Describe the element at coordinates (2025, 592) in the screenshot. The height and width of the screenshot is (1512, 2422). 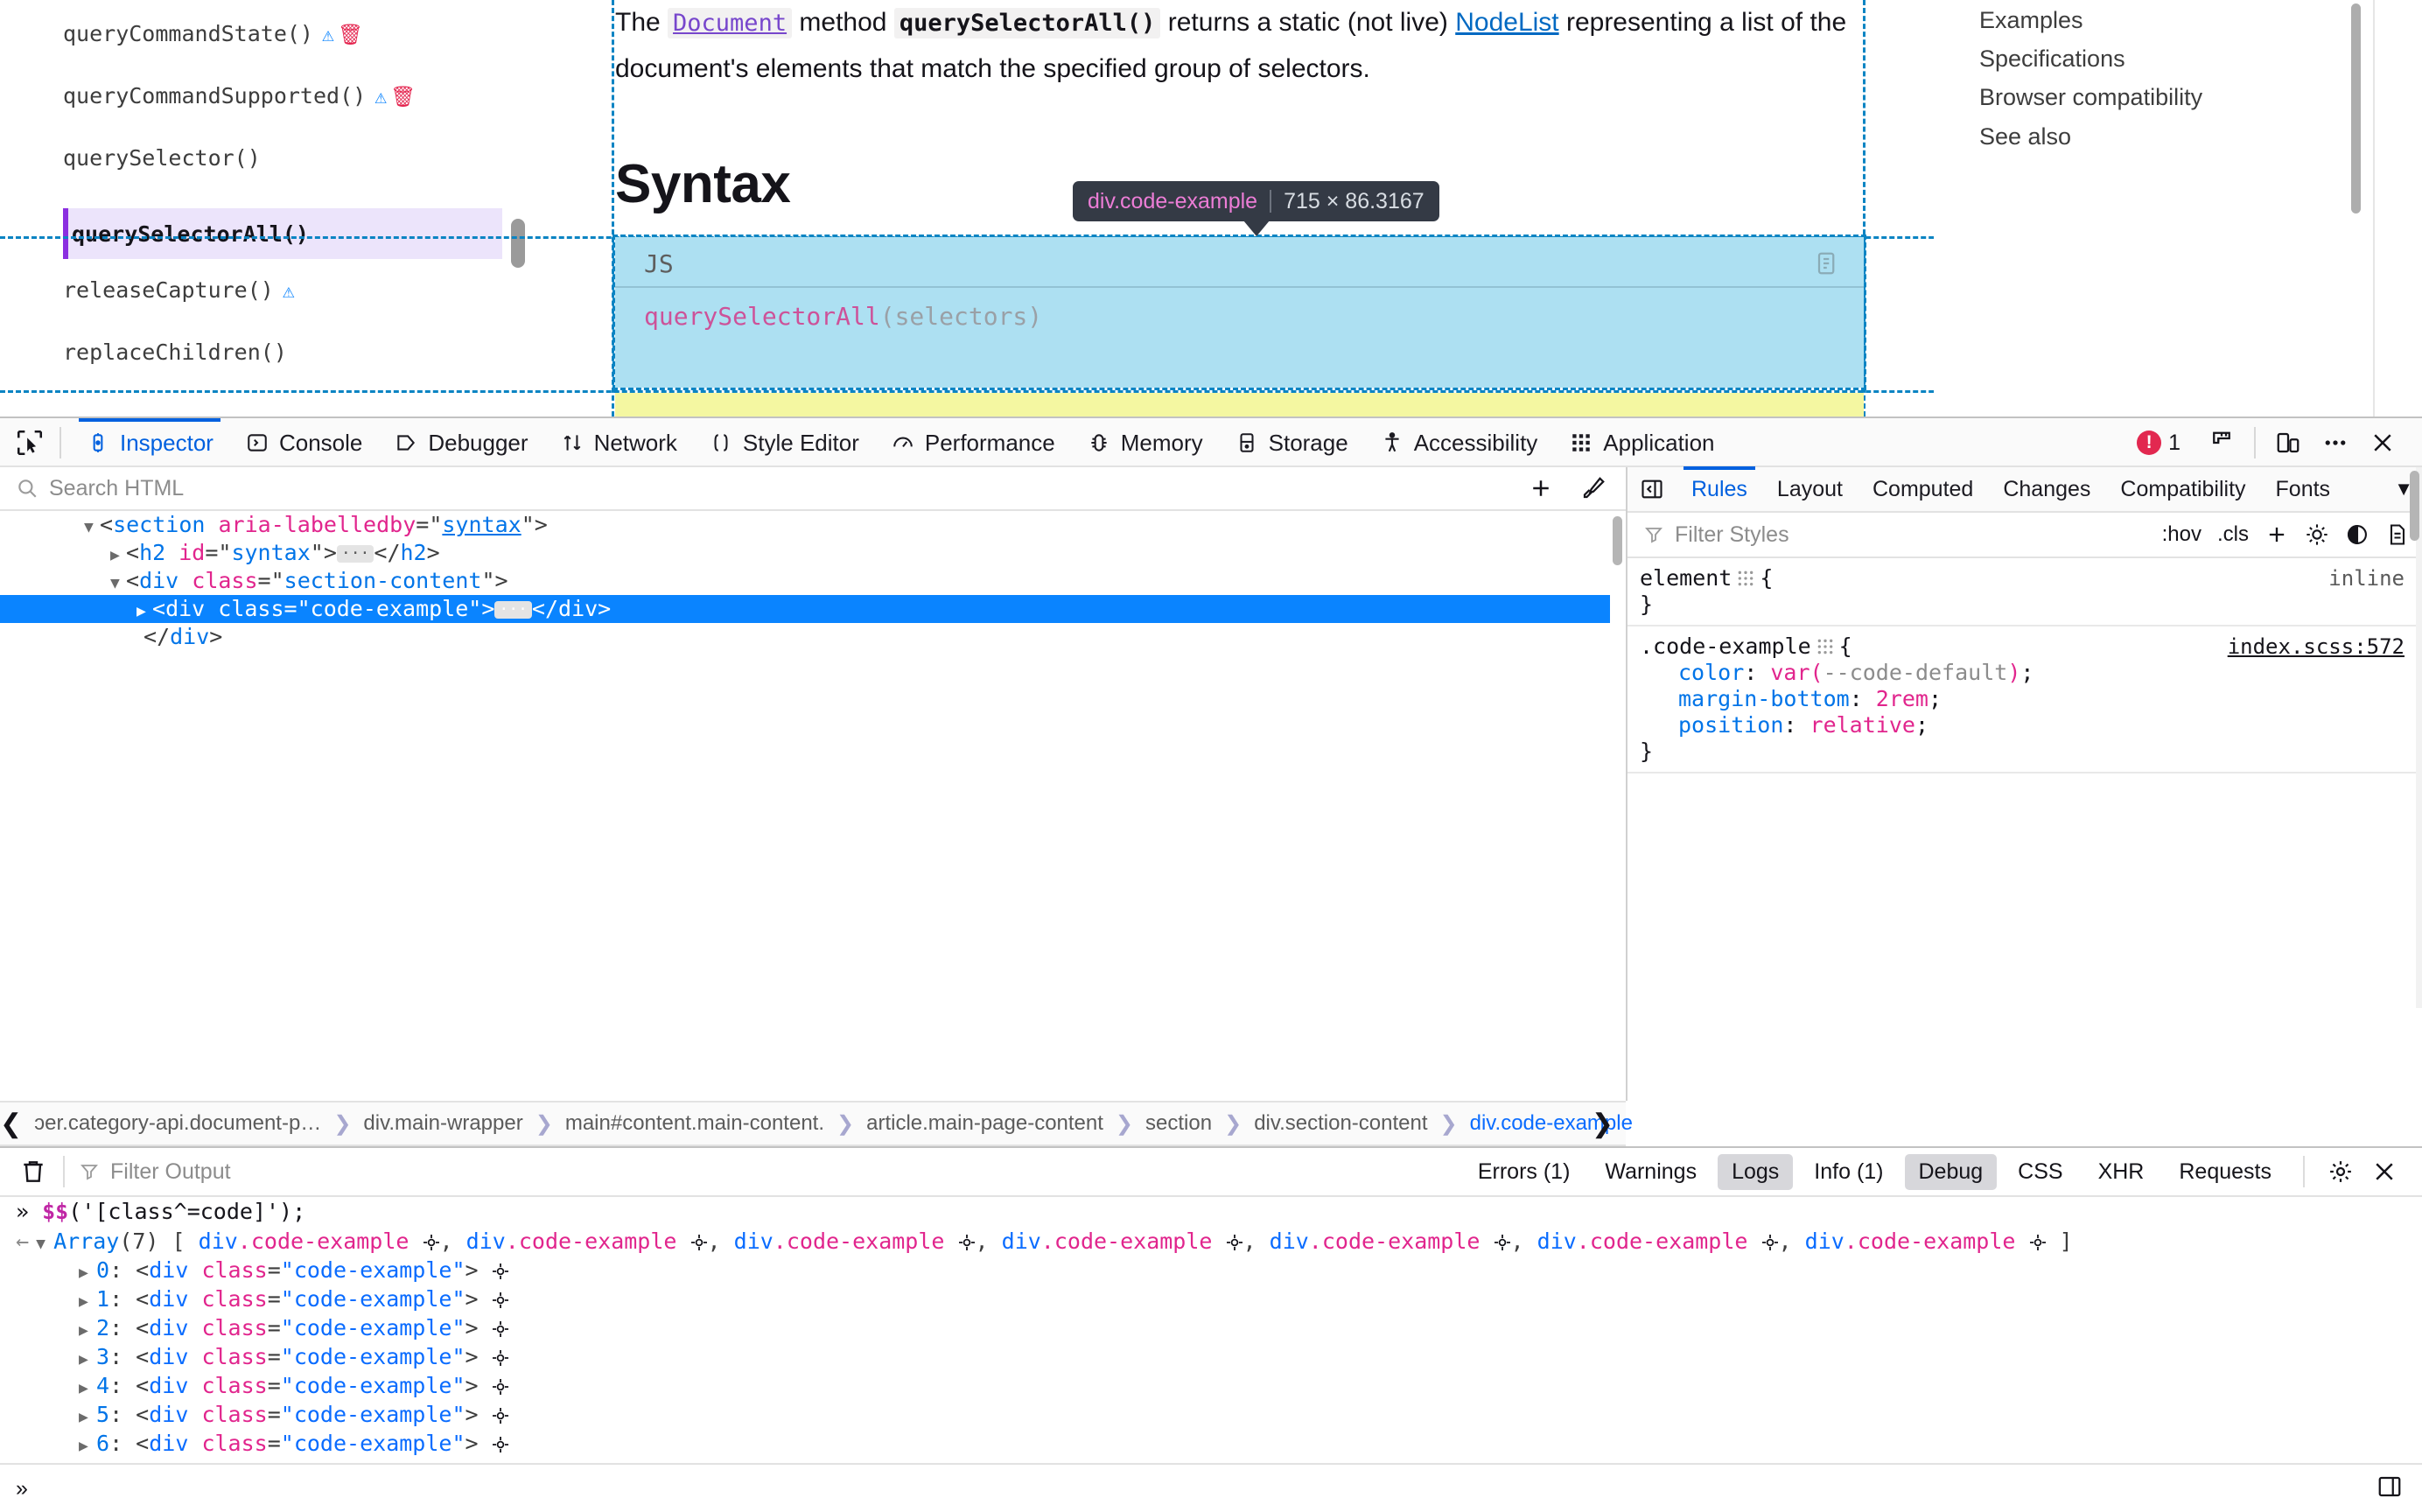
I see `css-rule: element {inline}` at that location.